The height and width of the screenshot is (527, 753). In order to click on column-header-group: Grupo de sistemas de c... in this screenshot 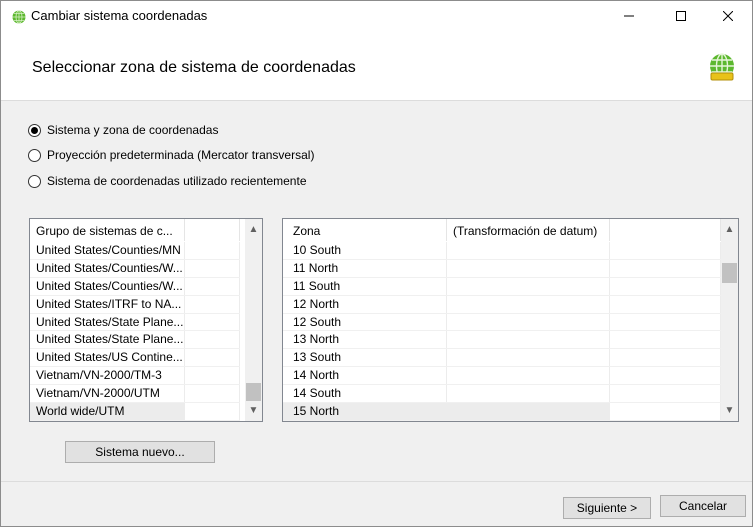, I will do `click(107, 230)`.